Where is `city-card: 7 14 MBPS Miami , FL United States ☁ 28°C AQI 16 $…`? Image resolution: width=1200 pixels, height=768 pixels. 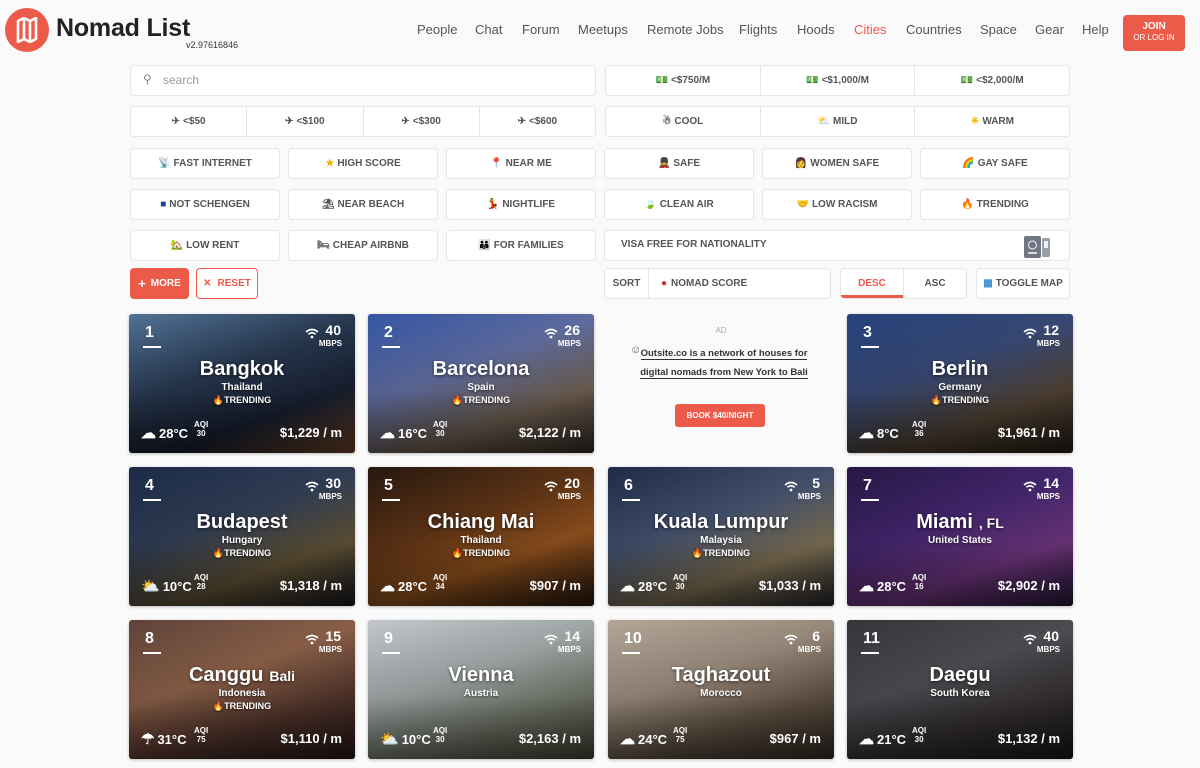 city-card: 7 14 MBPS Miami , FL United States ☁ 28°C AQI 16 $… is located at coordinates (960, 536).